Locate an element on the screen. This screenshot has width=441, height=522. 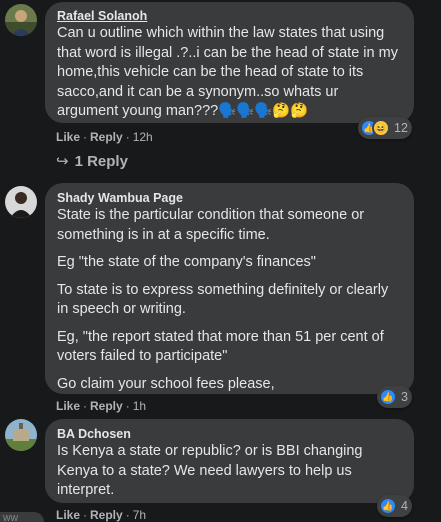
reaction-summary: 👍 3 is located at coordinates (394, 397).